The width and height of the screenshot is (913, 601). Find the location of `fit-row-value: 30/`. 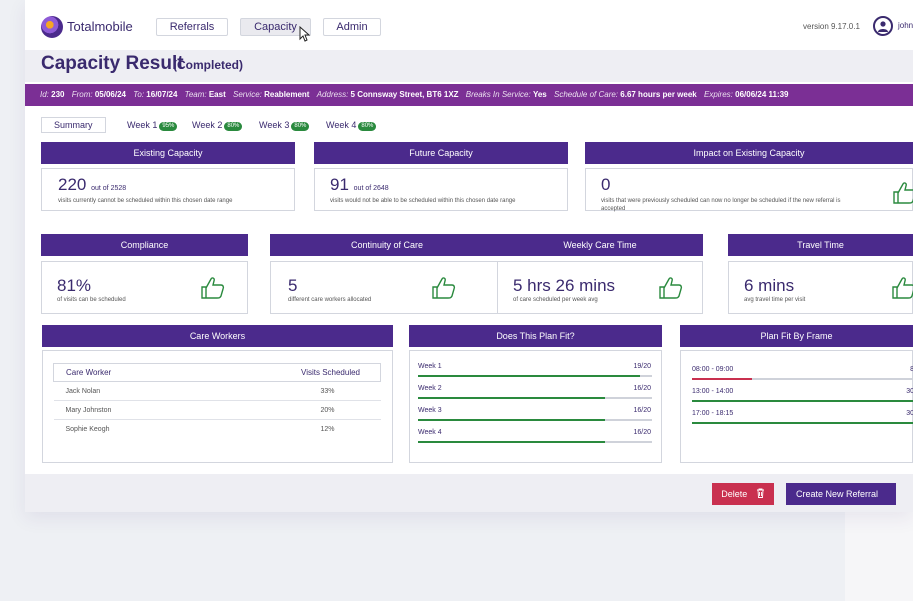

fit-row-value: 30/ is located at coordinates (909, 413).